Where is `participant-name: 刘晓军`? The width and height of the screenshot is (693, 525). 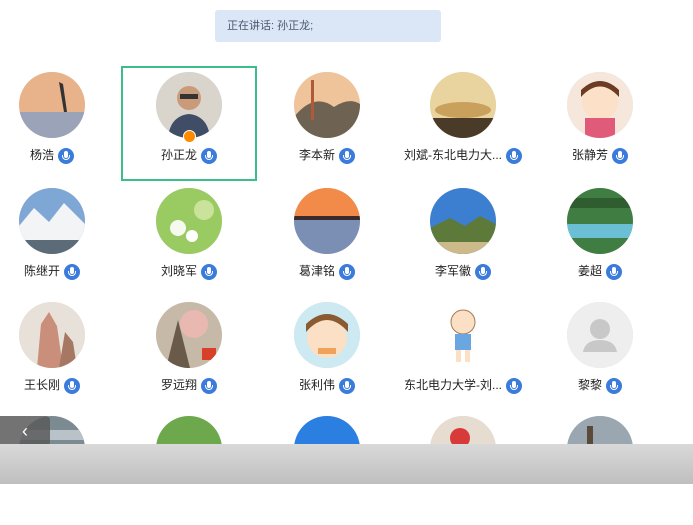 participant-name: 刘晓军 is located at coordinates (178, 271).